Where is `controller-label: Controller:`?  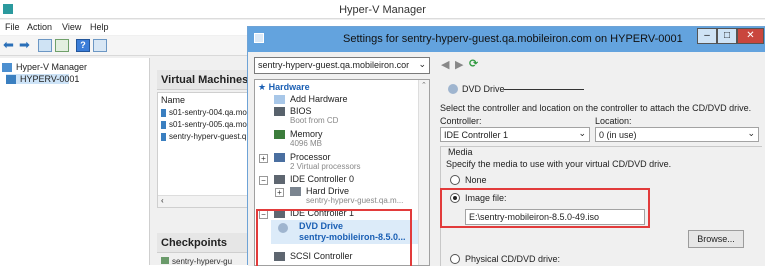 controller-label: Controller: is located at coordinates (461, 121).